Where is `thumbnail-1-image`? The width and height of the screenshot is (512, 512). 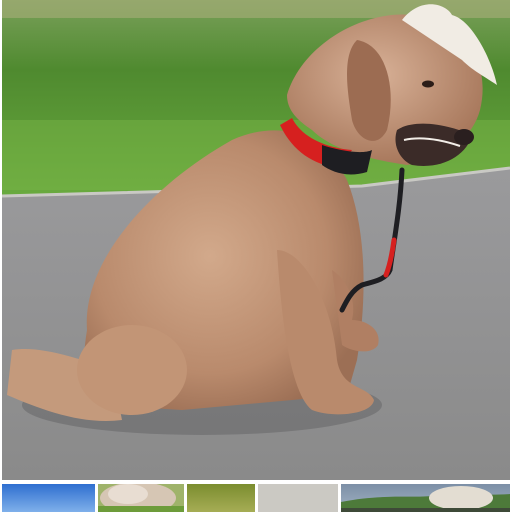 thumbnail-1-image is located at coordinates (48, 498).